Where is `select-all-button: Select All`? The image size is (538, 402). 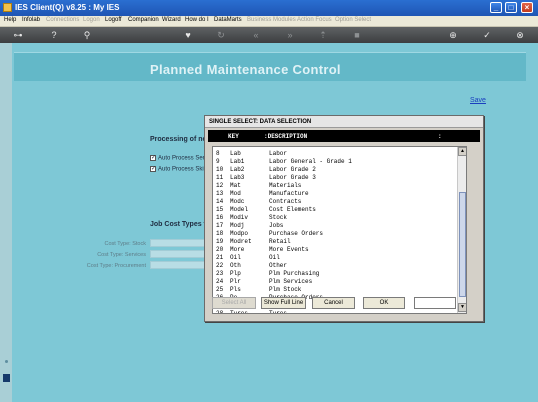
select-all-button: Select All is located at coordinates (234, 303).